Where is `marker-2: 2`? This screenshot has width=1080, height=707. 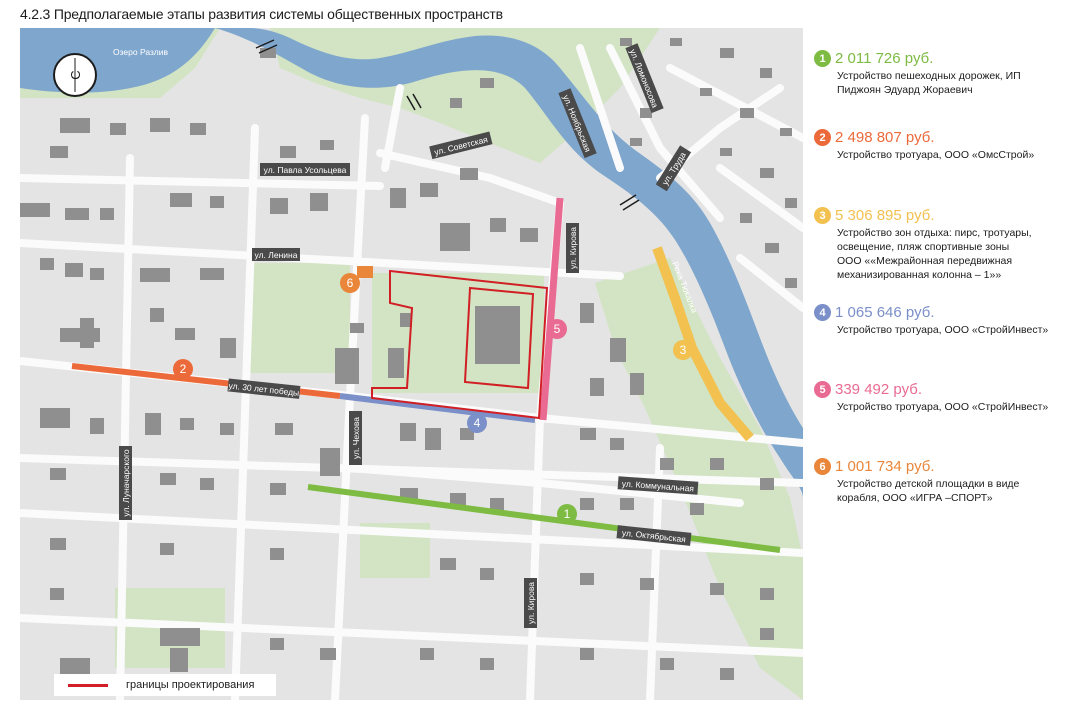 marker-2: 2 is located at coordinates (183, 369).